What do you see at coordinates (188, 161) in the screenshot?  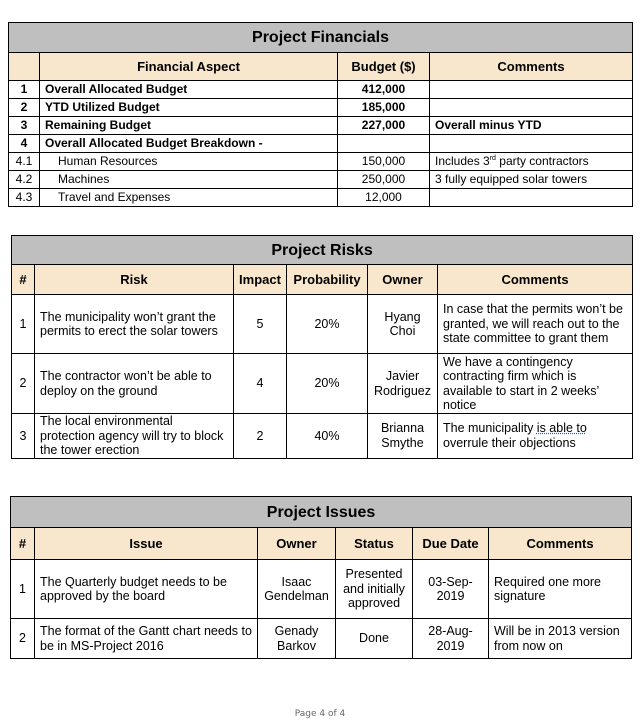 I see `financial-aspect: Human Resources` at bounding box center [188, 161].